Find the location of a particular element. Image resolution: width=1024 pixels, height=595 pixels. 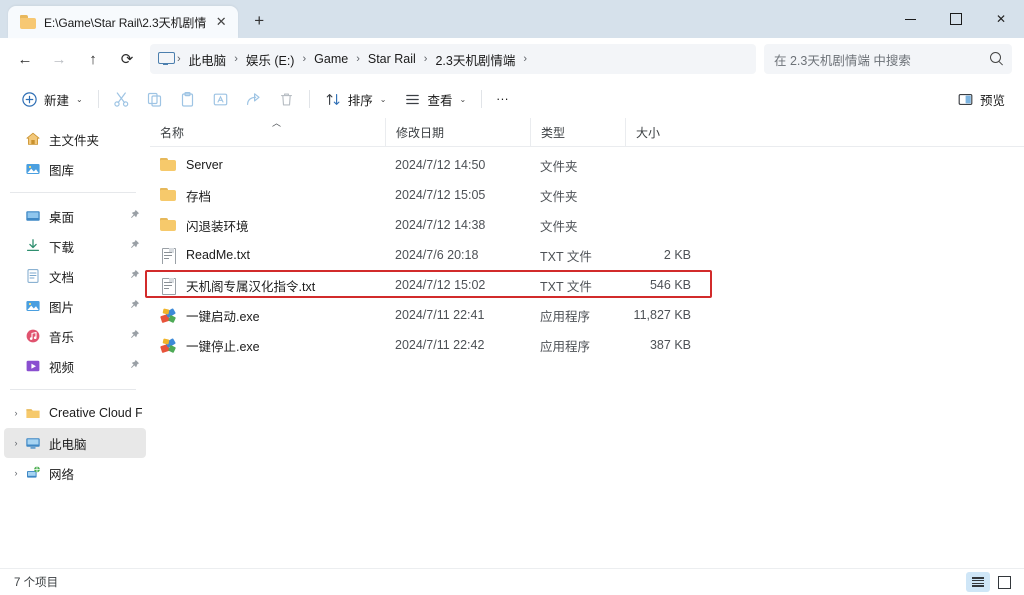

command-bar: 新建 ⌄ 排序 ⌄ 查看 ⌄ ··· 预览 is located at coordinates (512, 99).